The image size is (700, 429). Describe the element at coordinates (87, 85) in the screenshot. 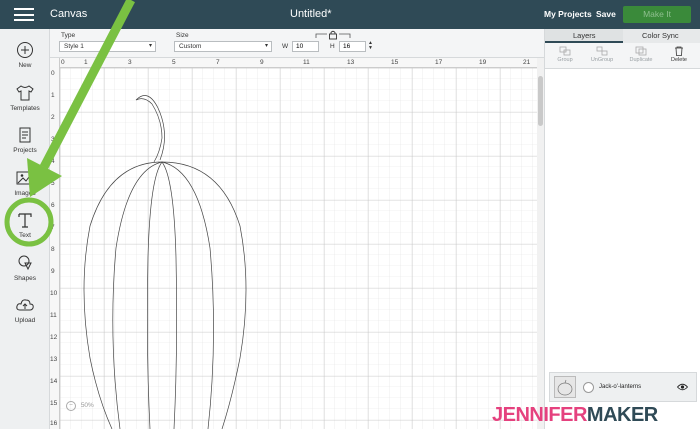

I see `annotation-arrow-shaft` at that location.